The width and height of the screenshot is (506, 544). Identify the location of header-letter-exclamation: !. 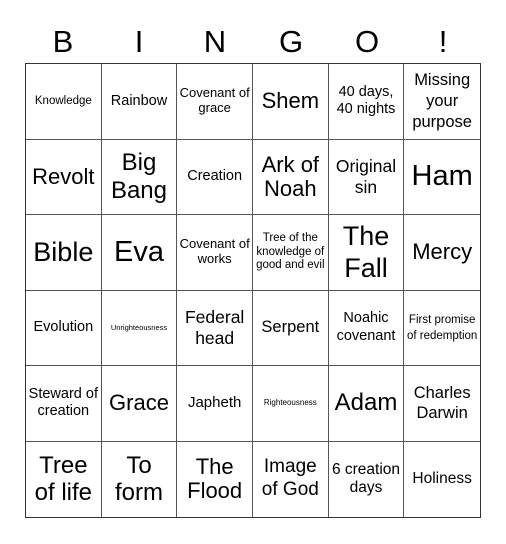
(443, 41).